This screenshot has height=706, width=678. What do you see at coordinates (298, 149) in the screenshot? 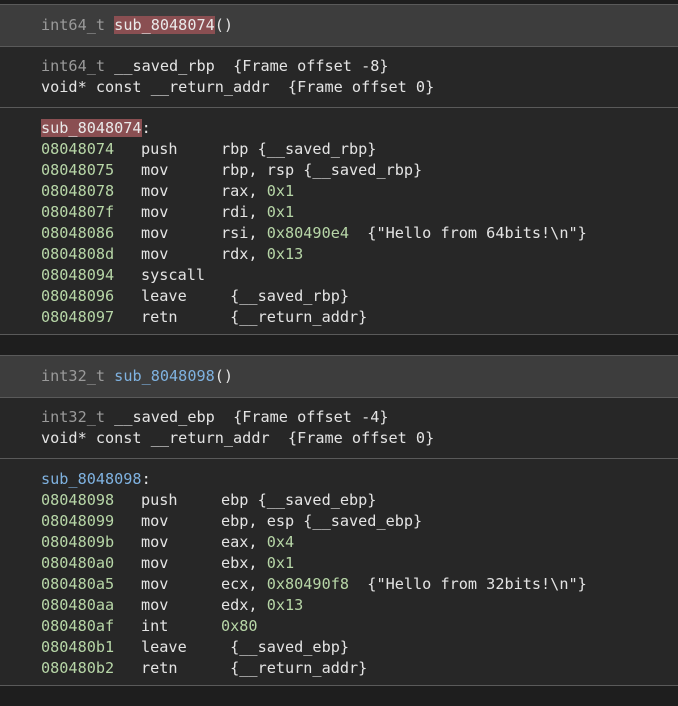
I see `operands: rbp {__saved_rbp}` at bounding box center [298, 149].